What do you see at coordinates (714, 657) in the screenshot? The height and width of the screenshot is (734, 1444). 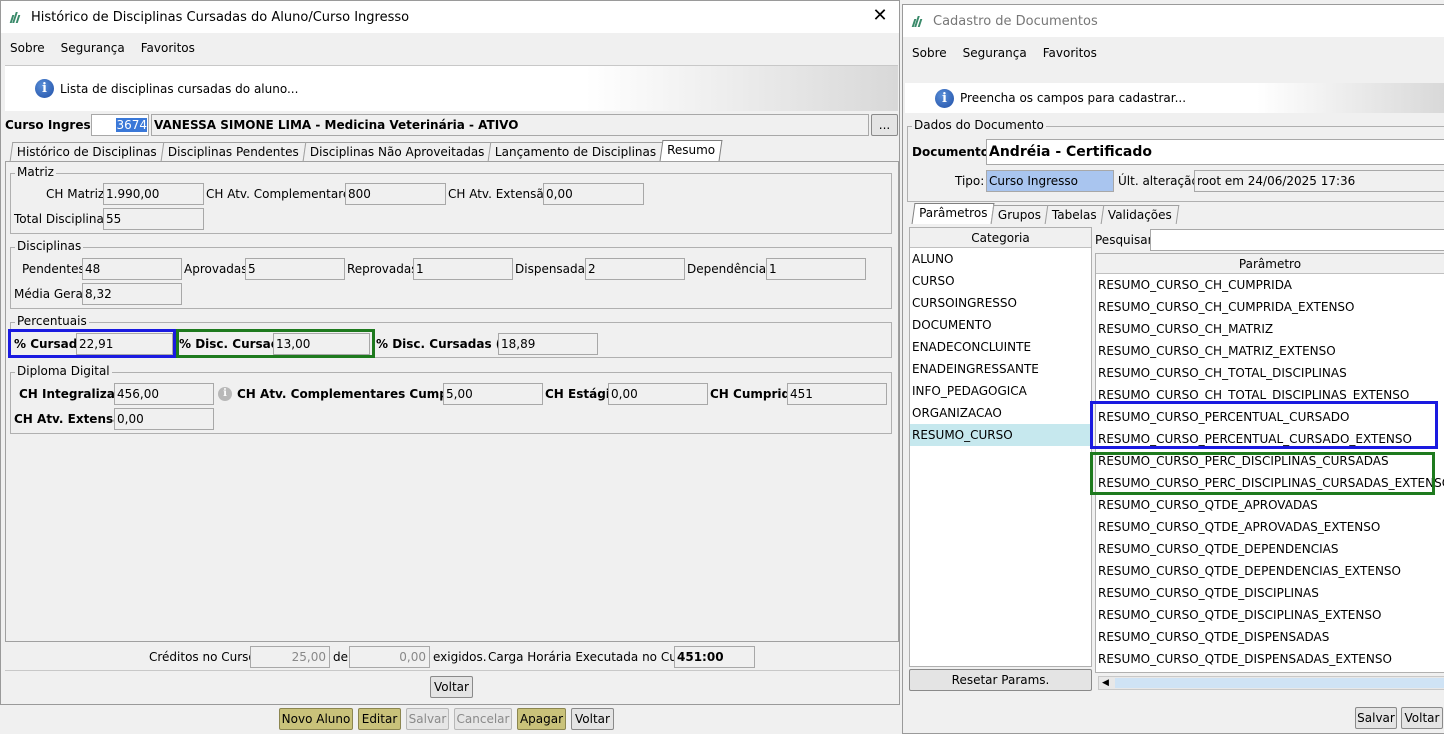 I see `carga-horaria-field: 451:00` at bounding box center [714, 657].